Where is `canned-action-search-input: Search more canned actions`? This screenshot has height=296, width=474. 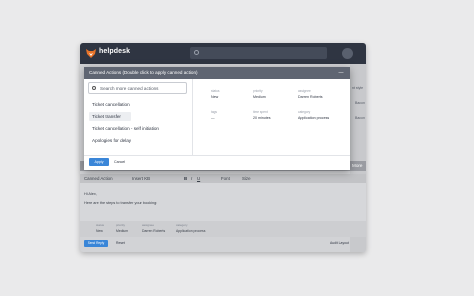 canned-action-search-input: Search more canned actions is located at coordinates (137, 88).